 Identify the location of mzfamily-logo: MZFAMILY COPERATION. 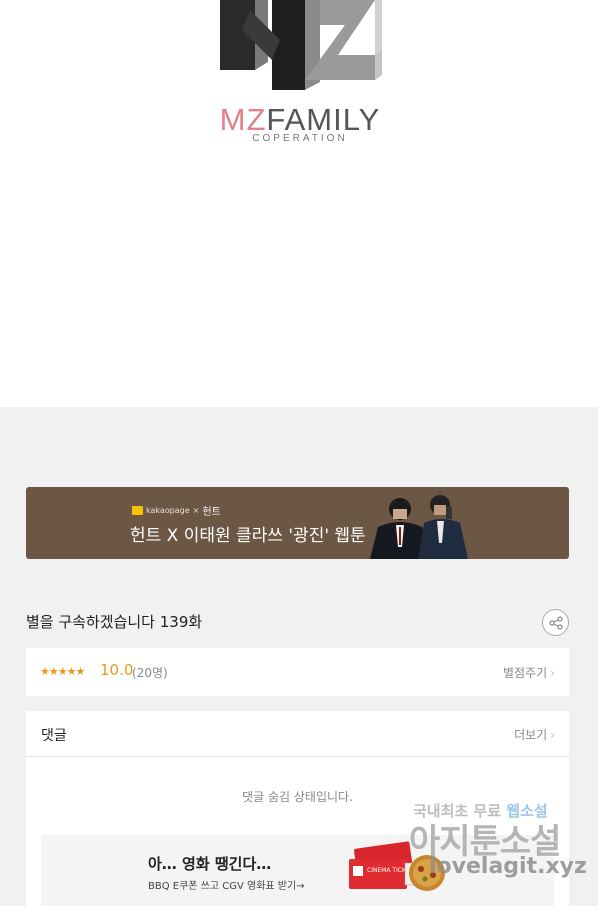
(300, 75).